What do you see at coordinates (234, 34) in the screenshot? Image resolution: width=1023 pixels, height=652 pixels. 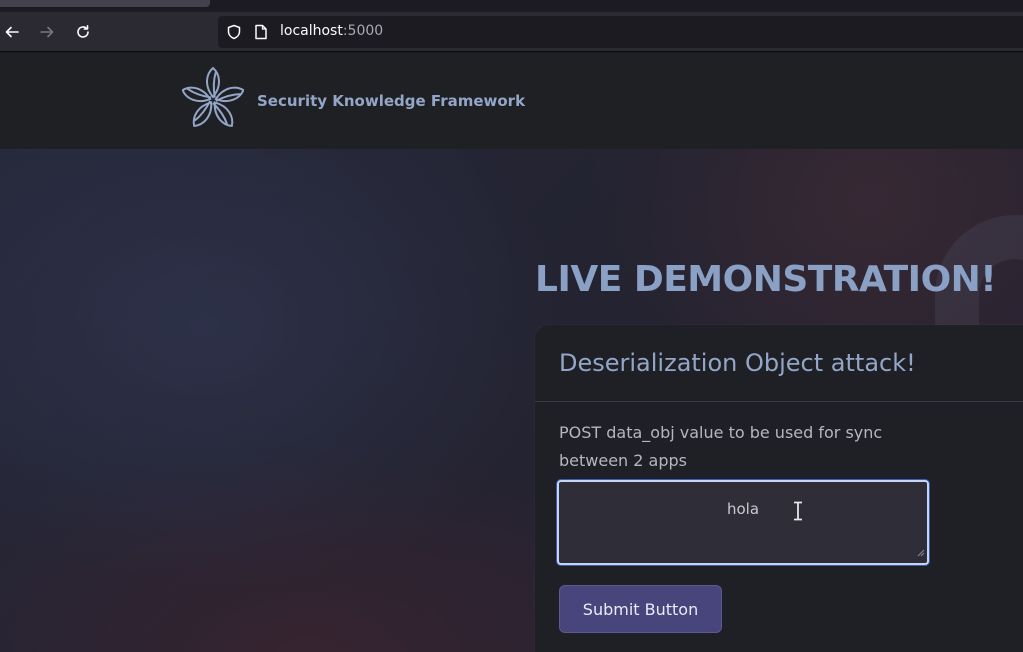 I see `shield-icon` at bounding box center [234, 34].